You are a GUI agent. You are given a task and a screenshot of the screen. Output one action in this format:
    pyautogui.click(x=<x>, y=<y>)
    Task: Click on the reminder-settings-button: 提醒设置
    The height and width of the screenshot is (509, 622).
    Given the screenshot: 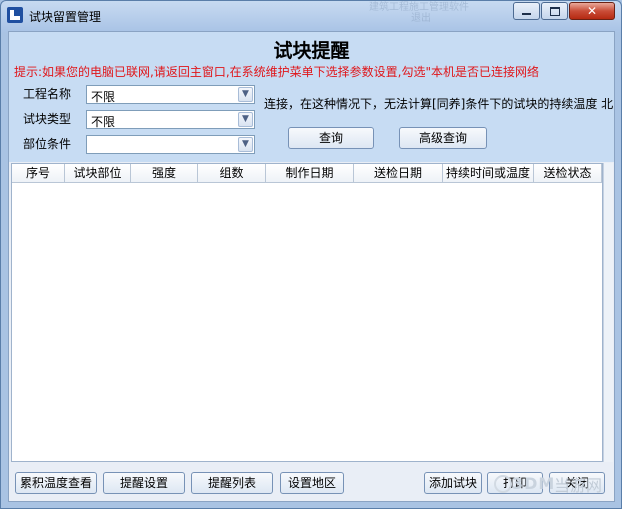 What is the action you would take?
    pyautogui.click(x=144, y=483)
    